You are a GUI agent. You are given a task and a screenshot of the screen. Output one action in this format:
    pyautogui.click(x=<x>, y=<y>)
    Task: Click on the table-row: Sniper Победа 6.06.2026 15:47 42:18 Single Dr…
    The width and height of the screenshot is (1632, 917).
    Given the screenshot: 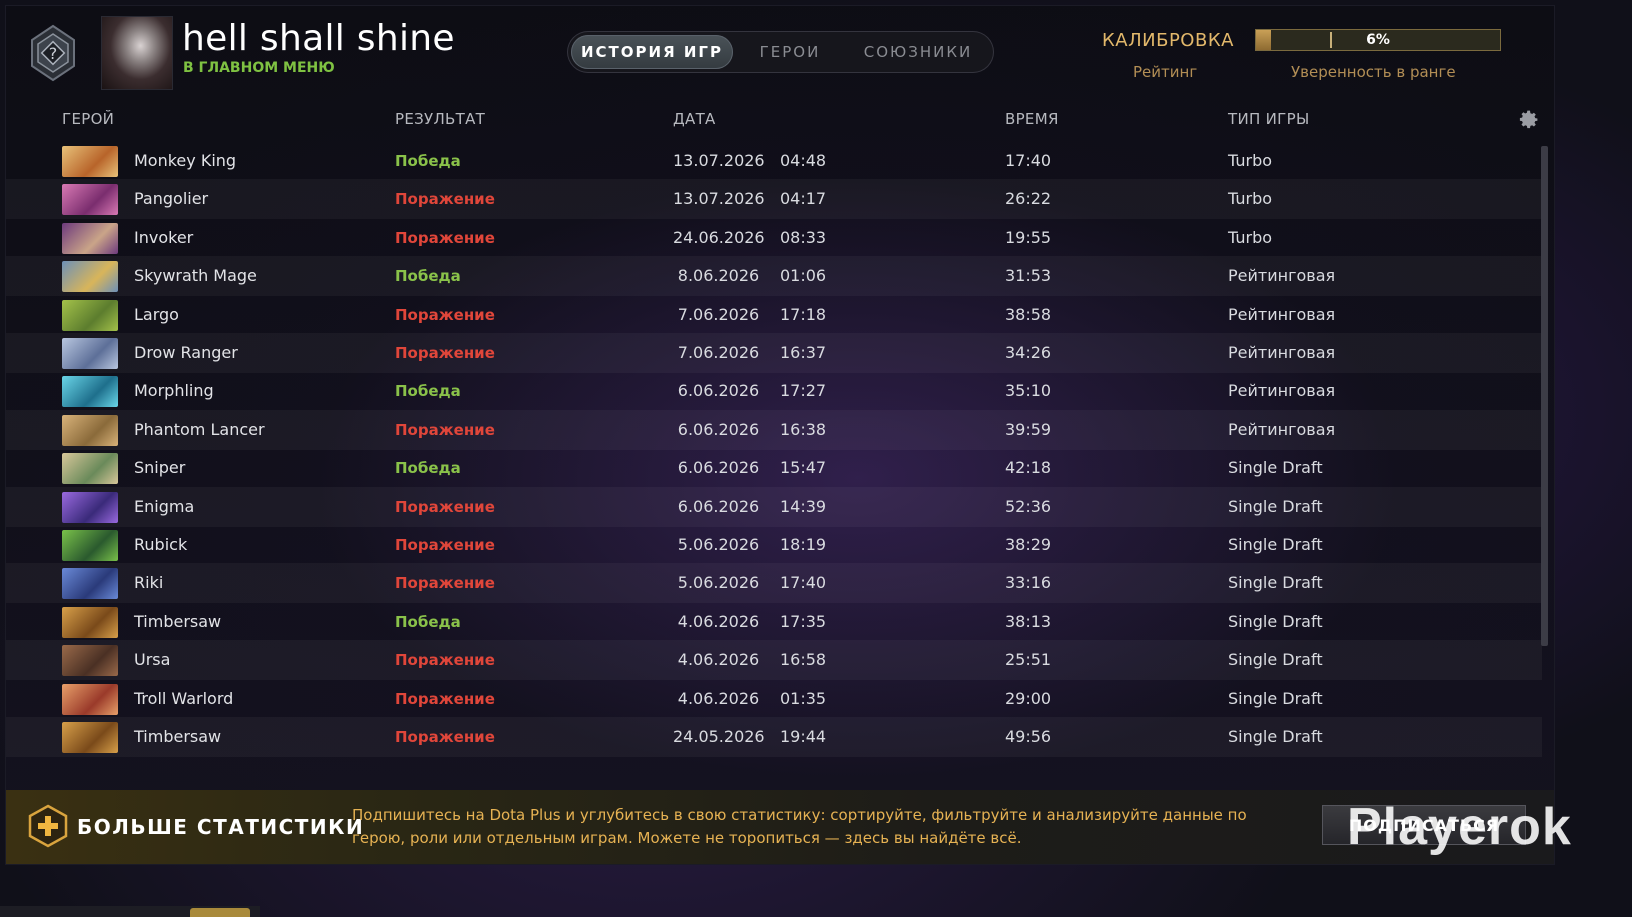 What is the action you would take?
    pyautogui.click(x=774, y=468)
    